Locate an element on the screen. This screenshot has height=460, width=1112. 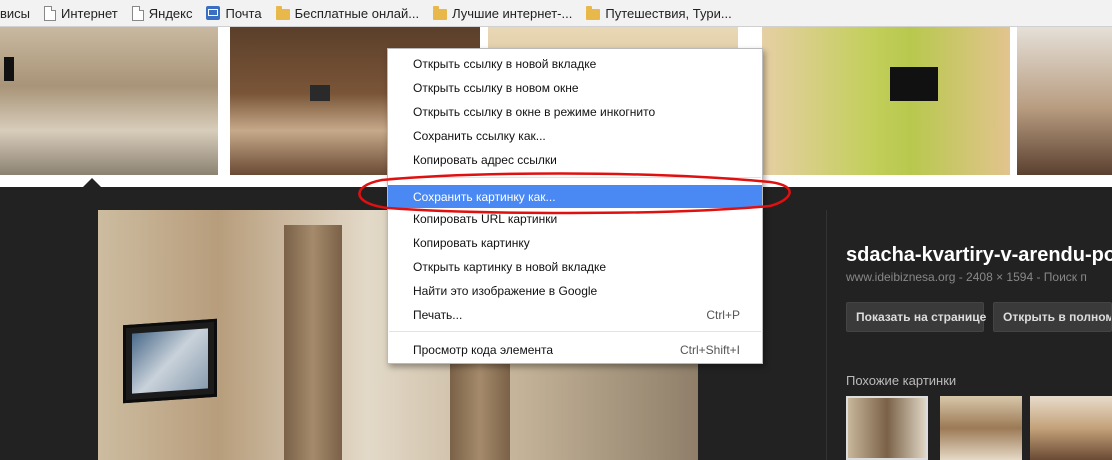
bookmark-mail: Почта is located at coordinates (234, 13).